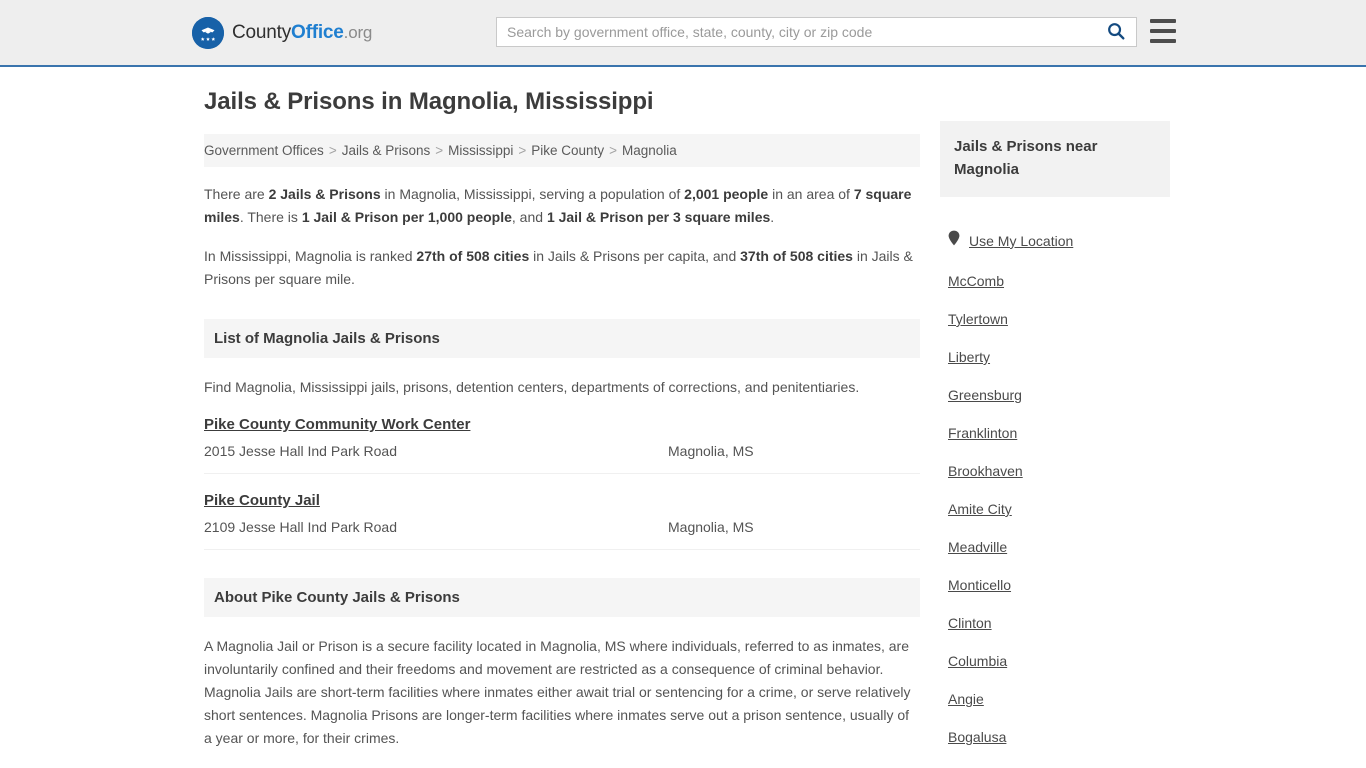  Describe the element at coordinates (1055, 585) in the screenshot. I see `sidebar-city-link-monticello: Monticello` at that location.